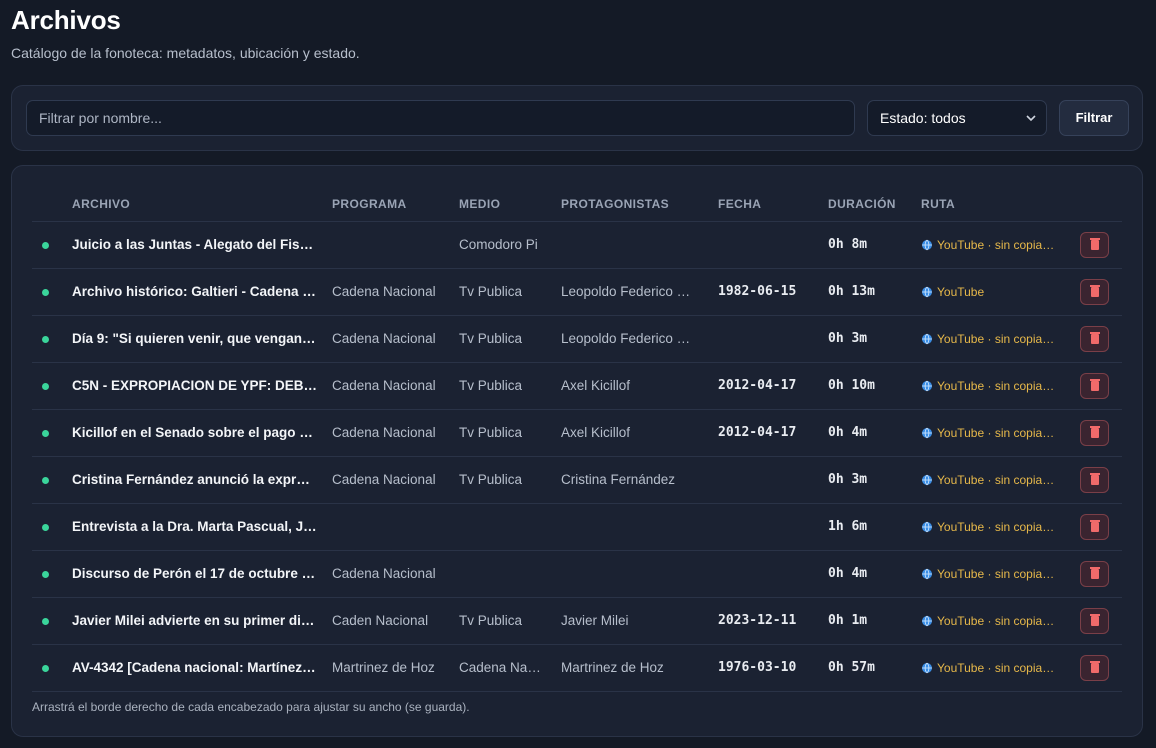 This screenshot has width=1156, height=748. What do you see at coordinates (938, 204) in the screenshot?
I see `column-header-ruta: Ruta` at bounding box center [938, 204].